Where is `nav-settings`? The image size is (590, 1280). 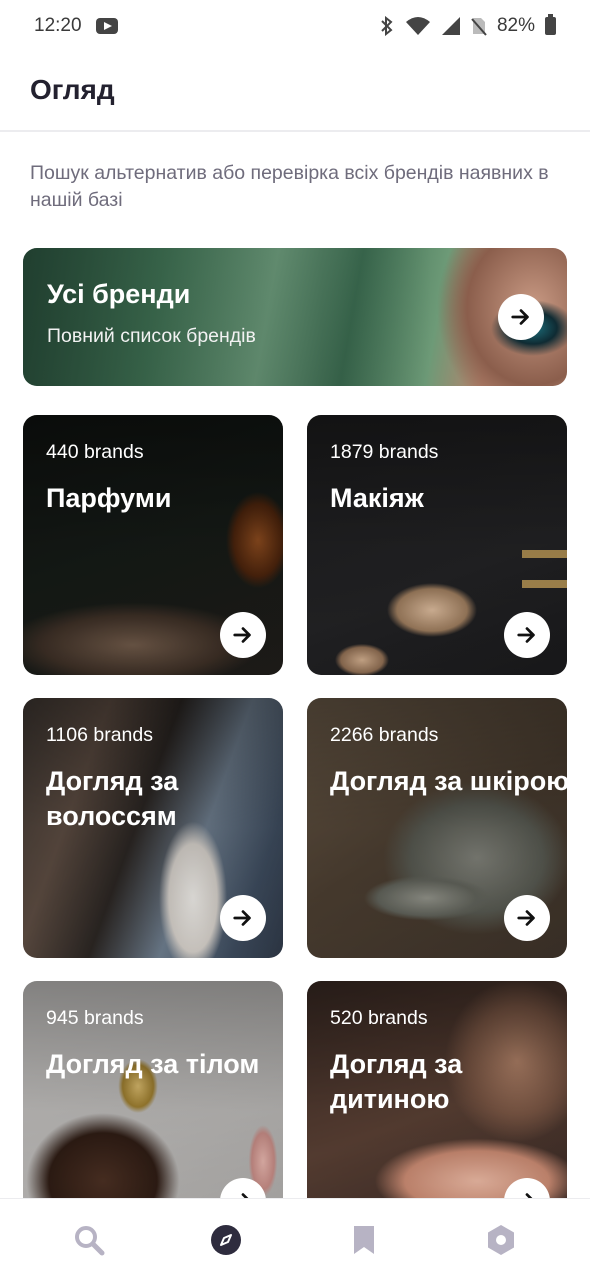
nav-settings is located at coordinates (501, 1240).